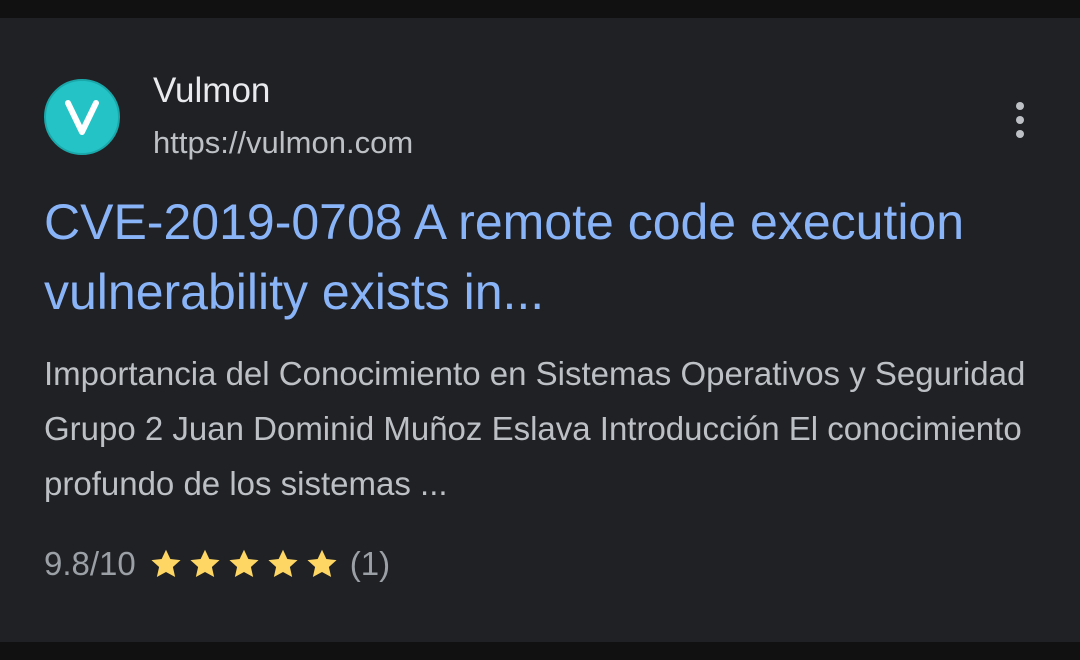 Image resolution: width=1080 pixels, height=660 pixels. I want to click on more-options-button, so click(1020, 120).